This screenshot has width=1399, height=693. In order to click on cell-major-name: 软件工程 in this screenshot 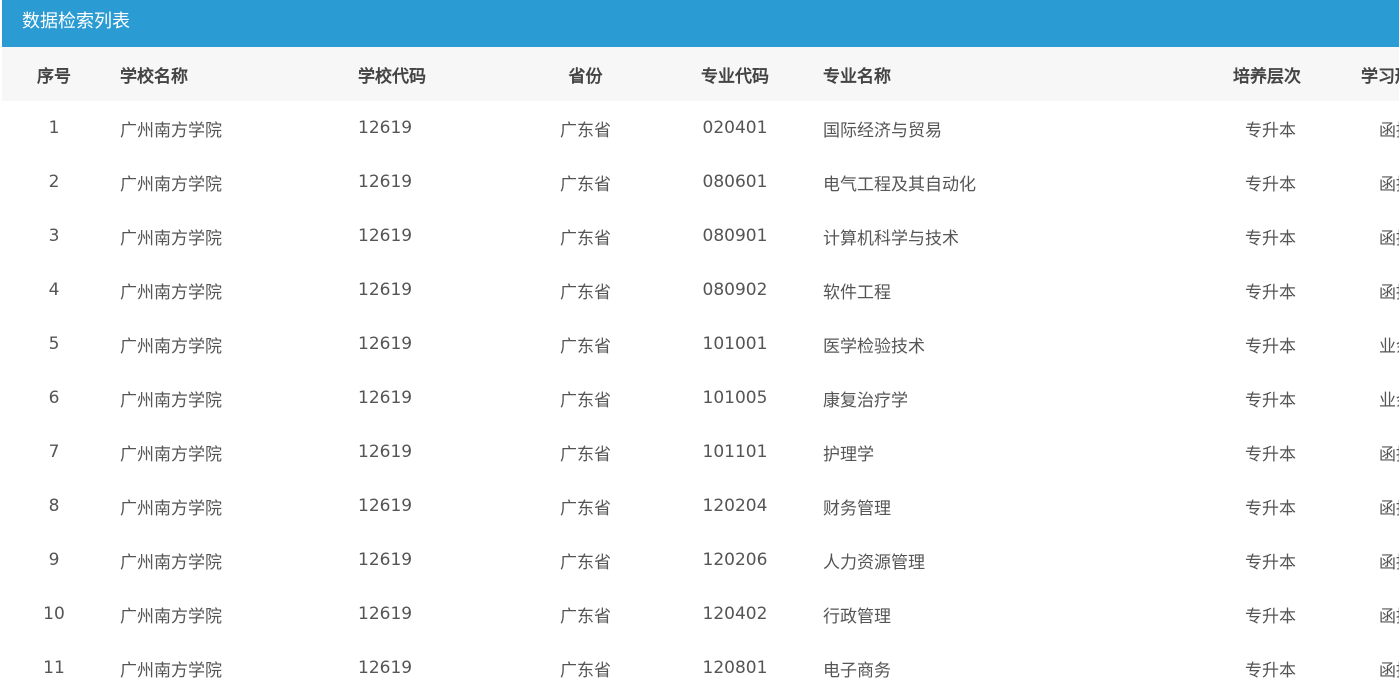, I will do `click(857, 292)`.